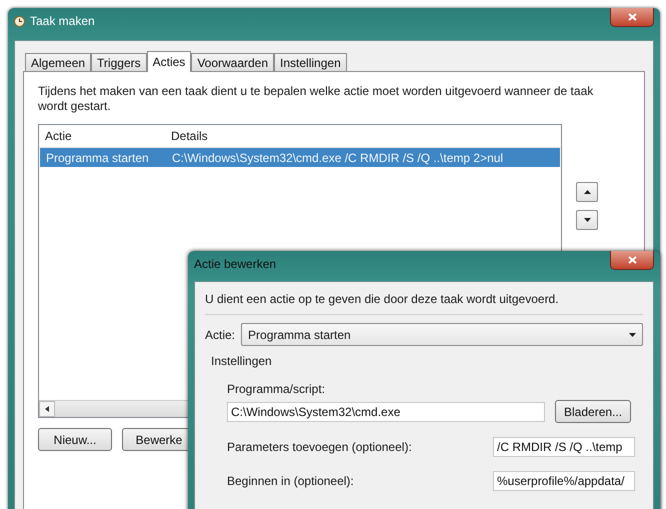 The width and height of the screenshot is (666, 509). What do you see at coordinates (62, 21) in the screenshot?
I see `window-title: Taak maken` at bounding box center [62, 21].